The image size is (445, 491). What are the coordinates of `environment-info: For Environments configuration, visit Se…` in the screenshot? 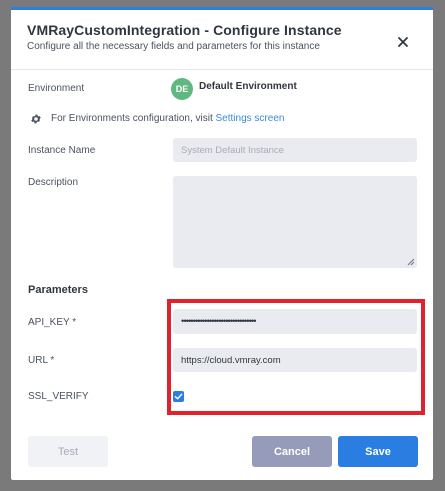 It's located at (167, 118).